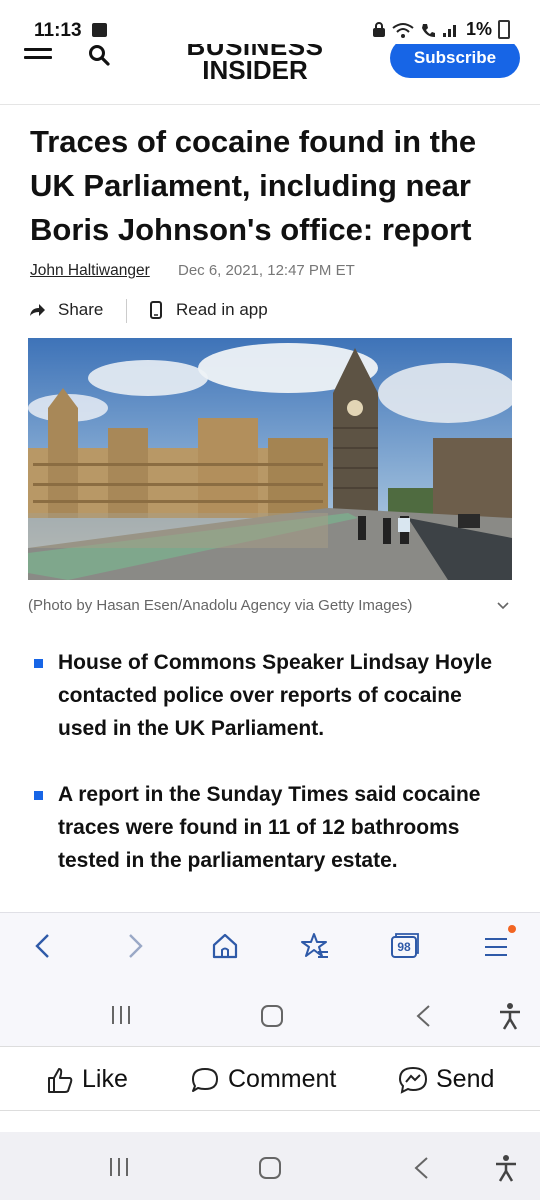 The image size is (540, 1200). What do you see at coordinates (81, 309) in the screenshot?
I see `share-label: Share` at bounding box center [81, 309].